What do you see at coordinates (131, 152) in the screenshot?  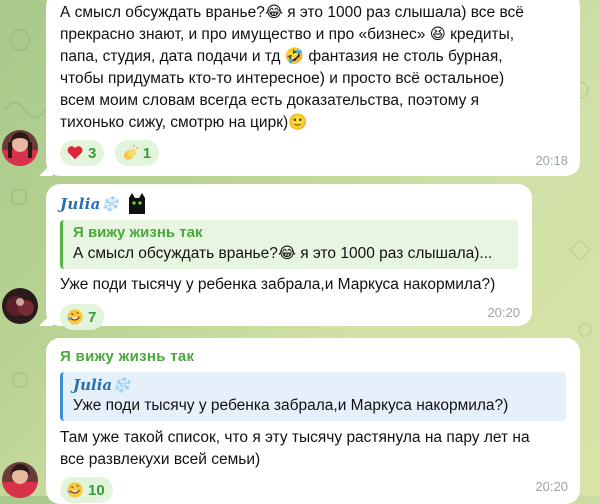 I see `clapping-hands-icon` at bounding box center [131, 152].